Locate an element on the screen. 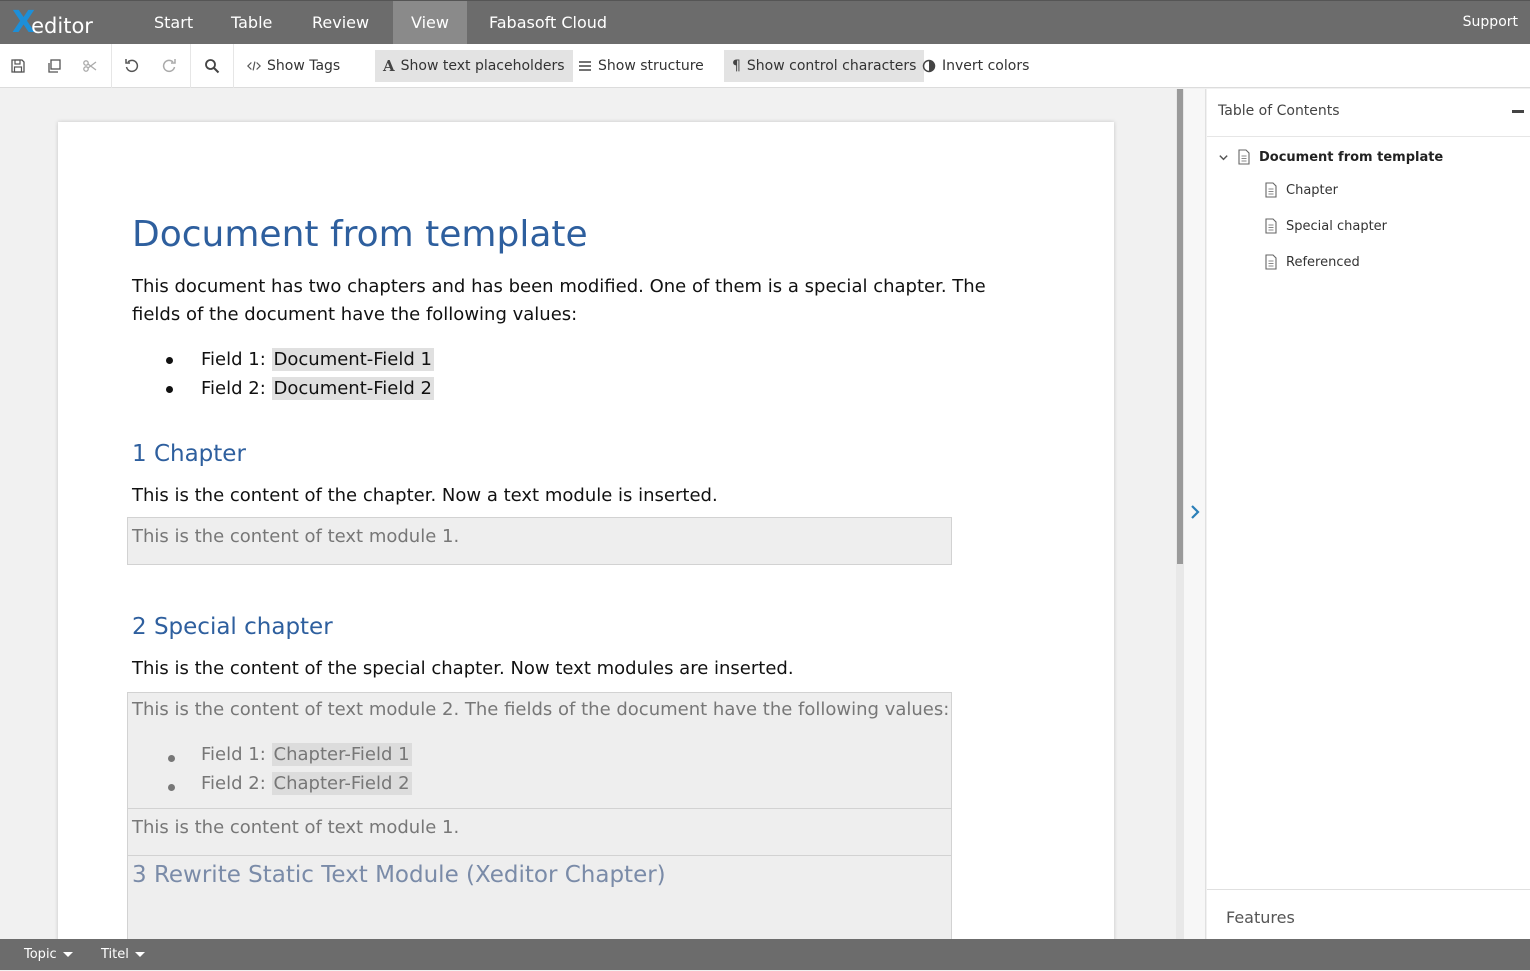 This screenshot has height=971, width=1530. chapter-field-2-placeholder: Chapter-Field 2 is located at coordinates (341, 783).